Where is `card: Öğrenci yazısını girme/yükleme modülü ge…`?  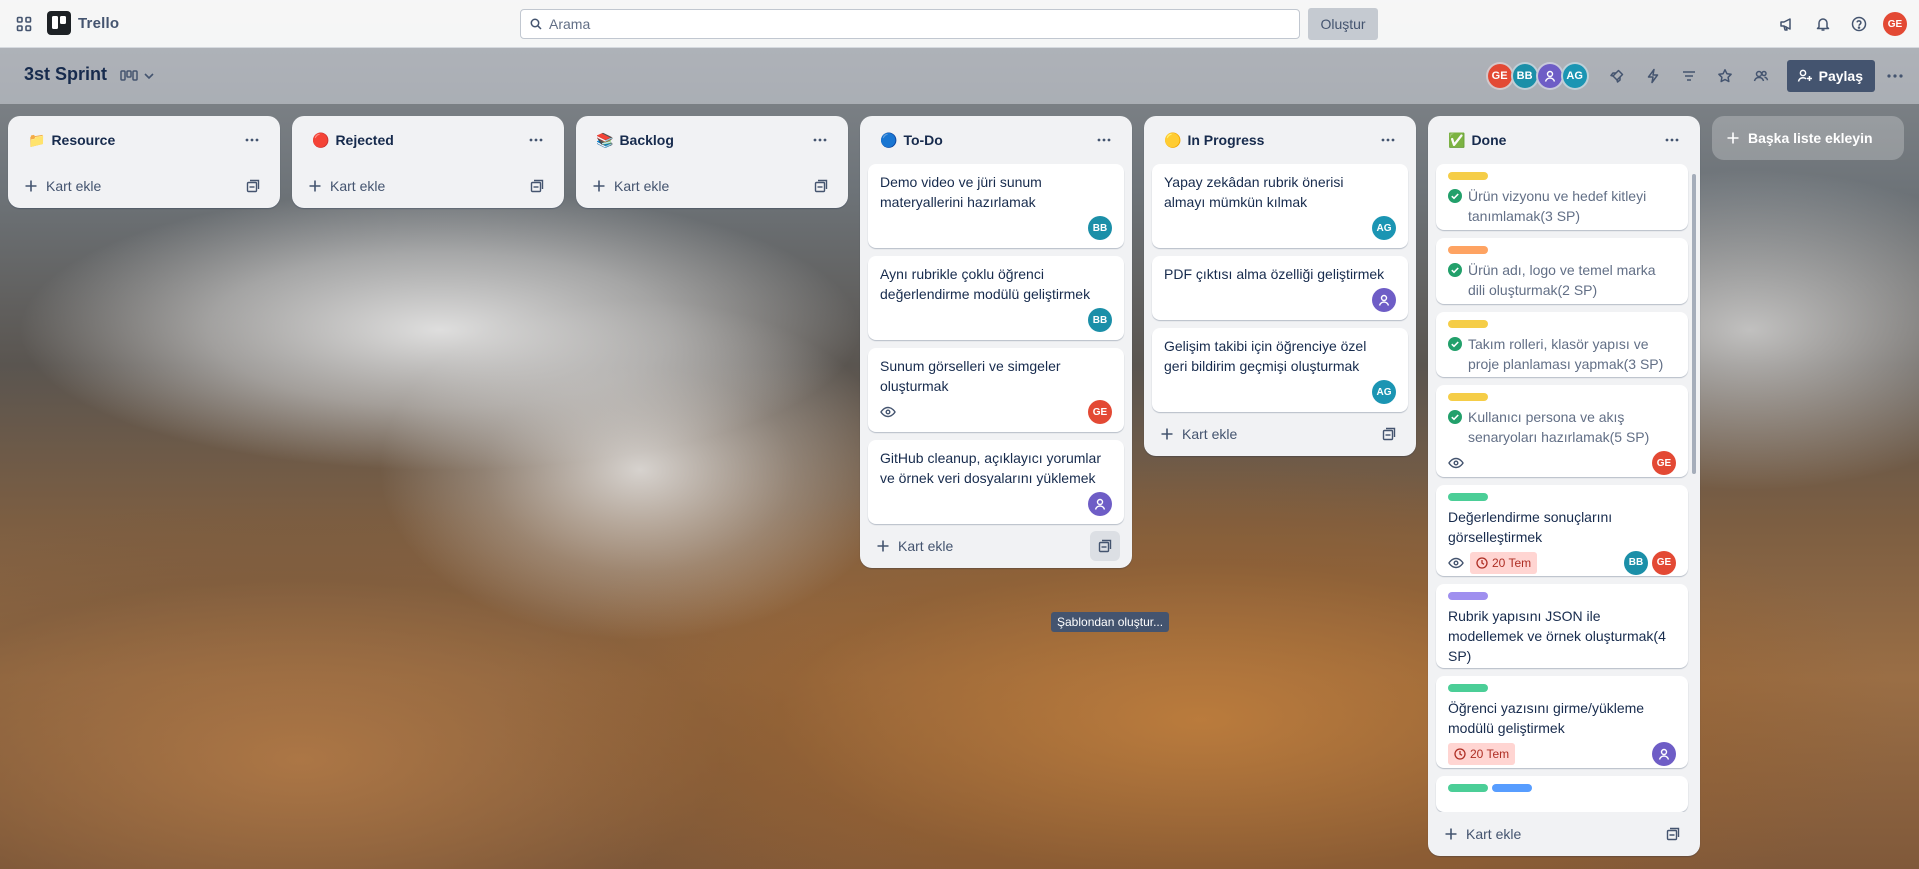 card: Öğrenci yazısını girme/yükleme modülü ge… is located at coordinates (1562, 722).